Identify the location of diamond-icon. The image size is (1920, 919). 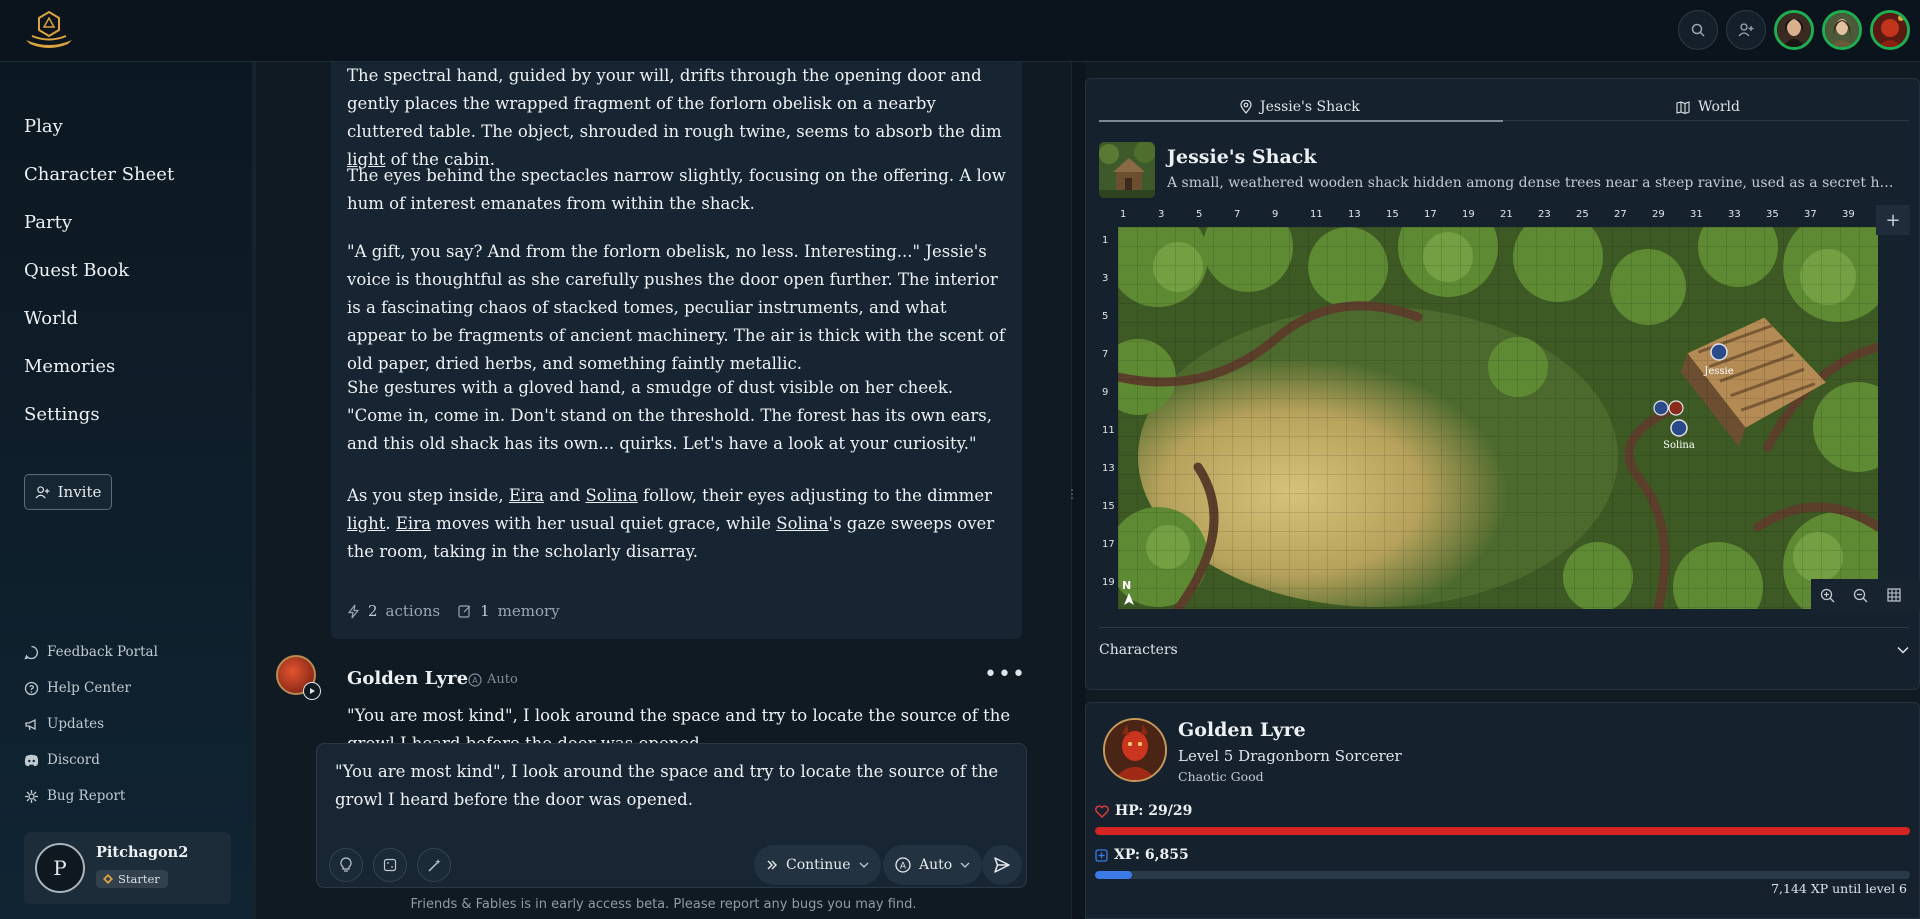
(108, 879).